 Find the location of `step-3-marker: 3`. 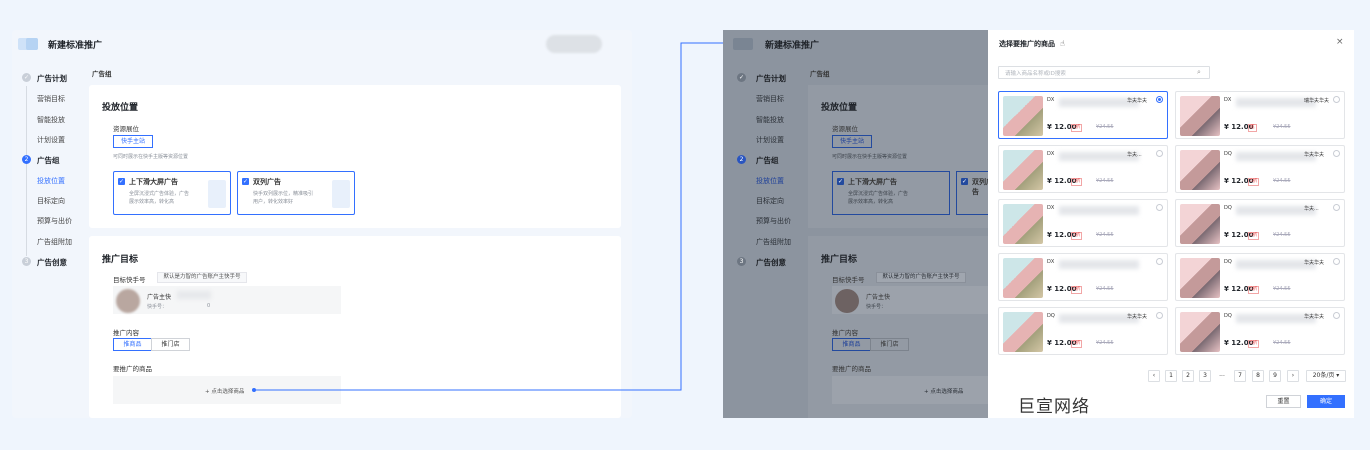

step-3-marker: 3 is located at coordinates (741, 261).